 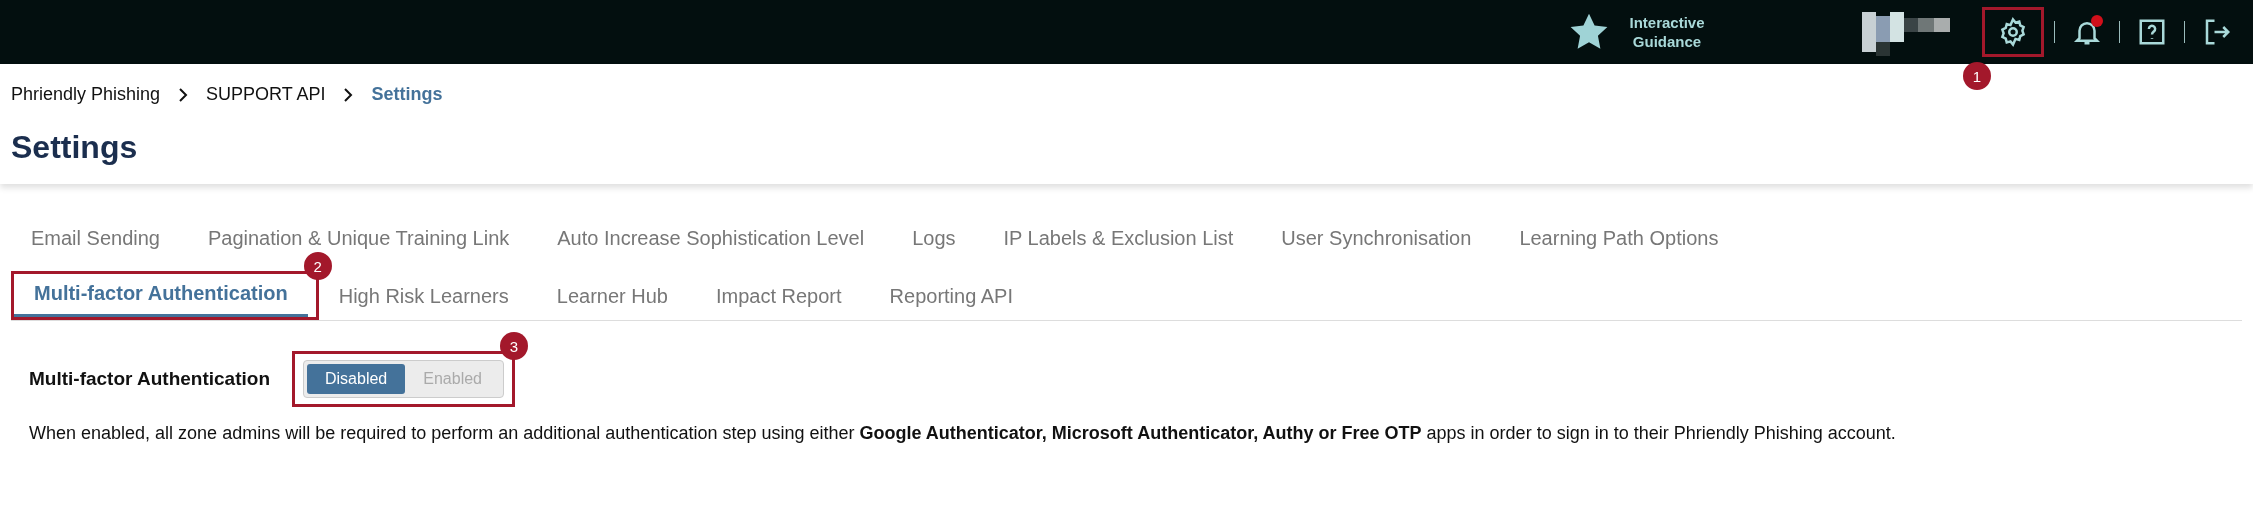 I want to click on settings-tab: Email Sending, so click(x=95, y=240).